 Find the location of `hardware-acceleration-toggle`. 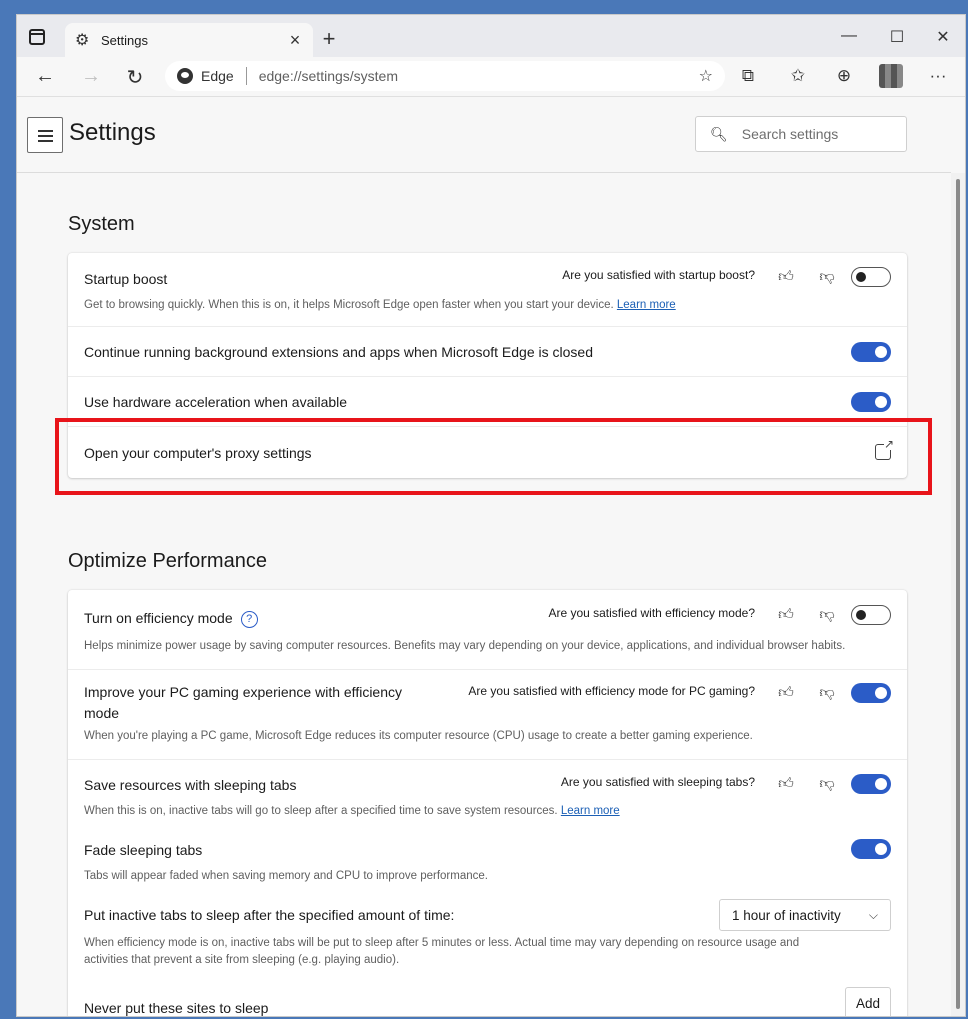

hardware-acceleration-toggle is located at coordinates (871, 402).